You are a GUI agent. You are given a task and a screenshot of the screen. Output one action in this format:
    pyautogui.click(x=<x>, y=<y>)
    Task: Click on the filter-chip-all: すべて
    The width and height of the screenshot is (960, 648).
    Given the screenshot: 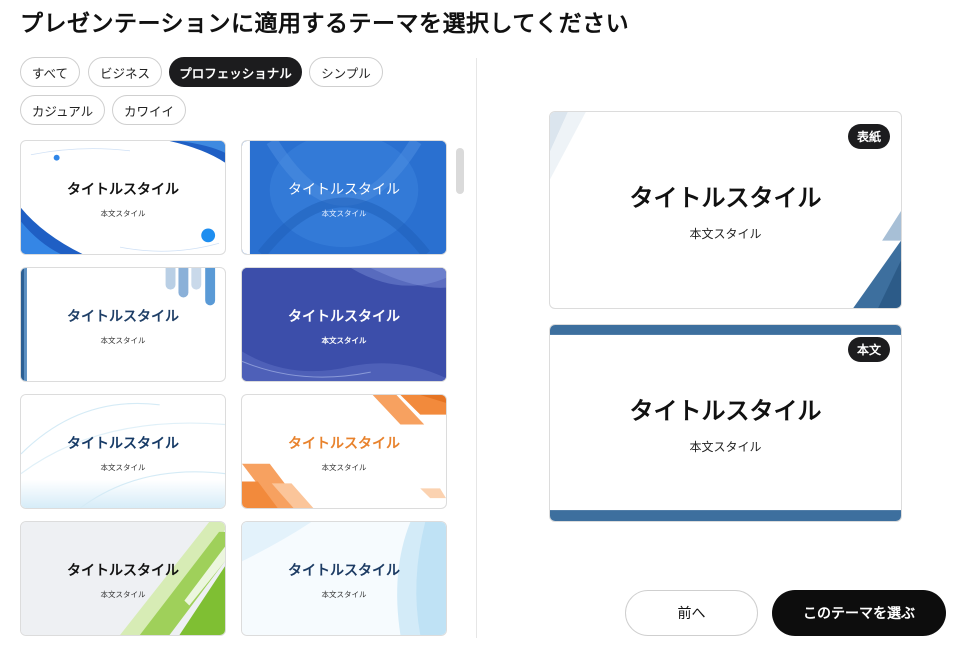 What is the action you would take?
    pyautogui.click(x=50, y=72)
    